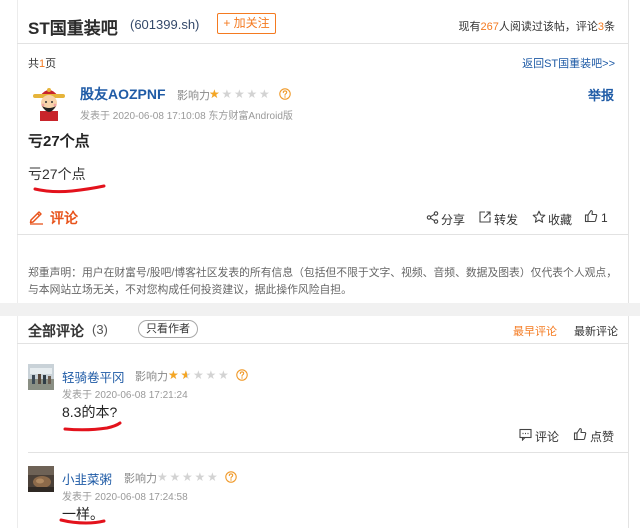 Image resolution: width=640 pixels, height=528 pixels. Describe the element at coordinates (485, 219) in the screenshot. I see `forward-icon` at that location.